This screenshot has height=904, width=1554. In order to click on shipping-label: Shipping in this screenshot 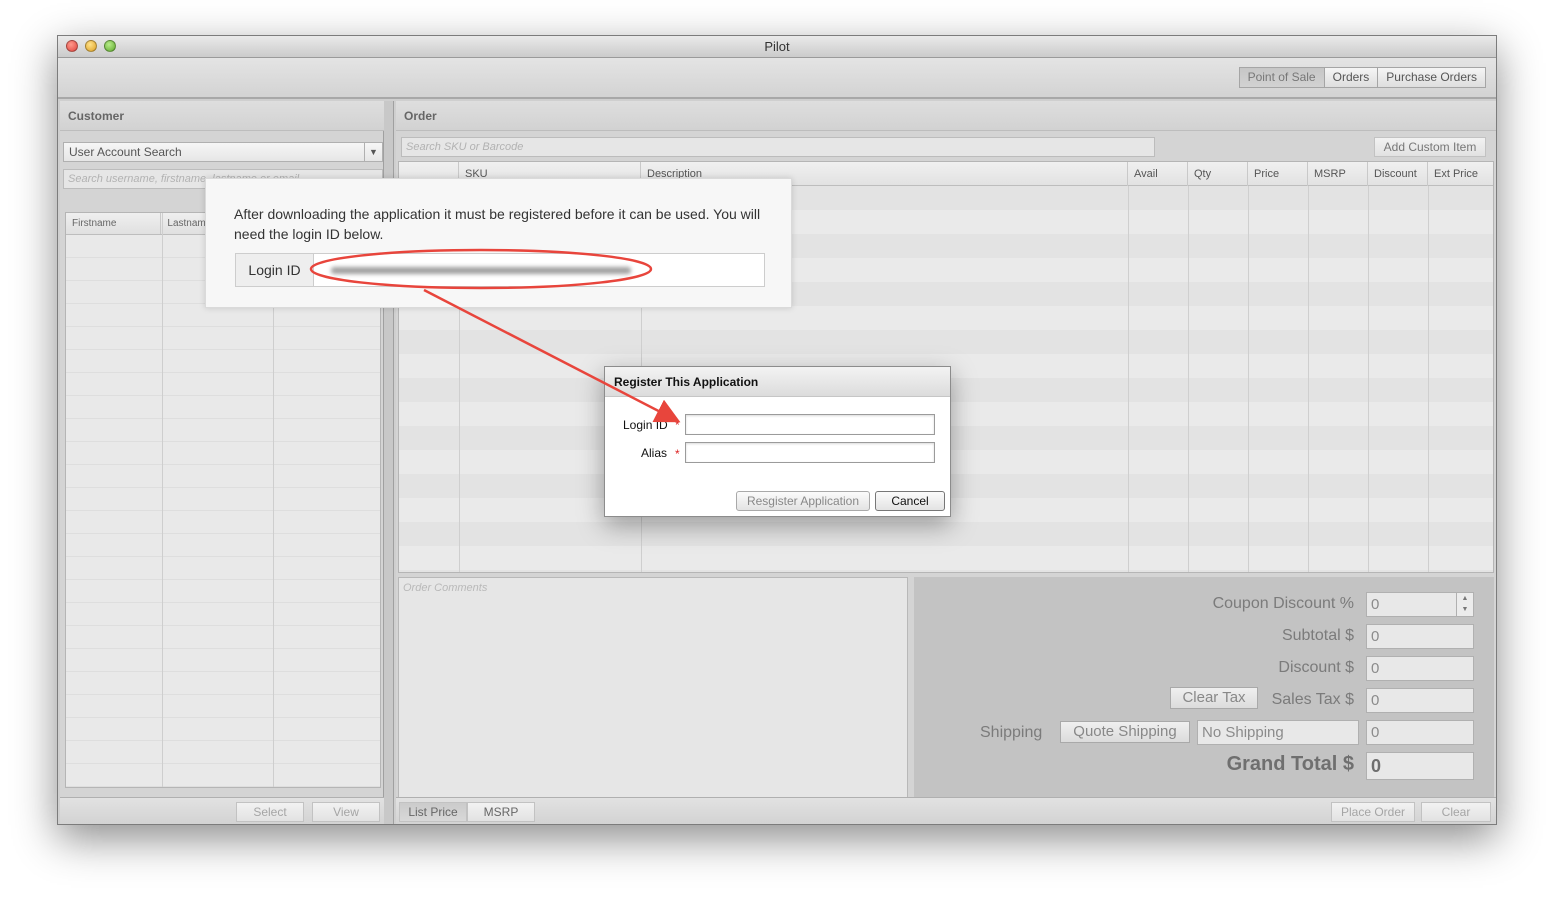, I will do `click(1011, 732)`.